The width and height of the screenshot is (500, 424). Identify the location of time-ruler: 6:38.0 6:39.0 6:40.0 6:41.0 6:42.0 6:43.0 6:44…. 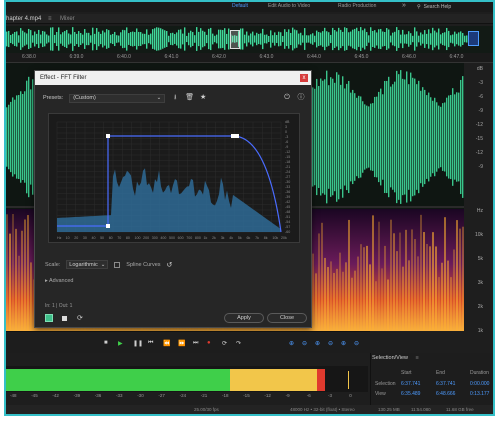
(249, 58).